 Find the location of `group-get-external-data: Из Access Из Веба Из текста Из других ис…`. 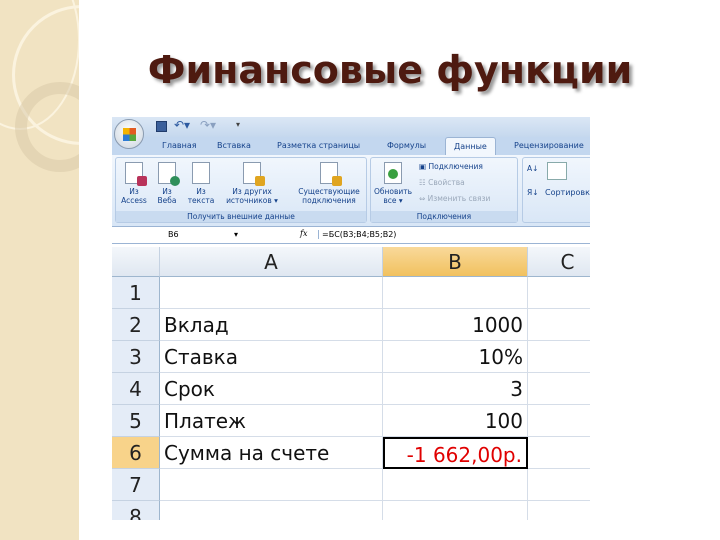

group-get-external-data: Из Access Из Веба Из текста Из других ис… is located at coordinates (241, 190).